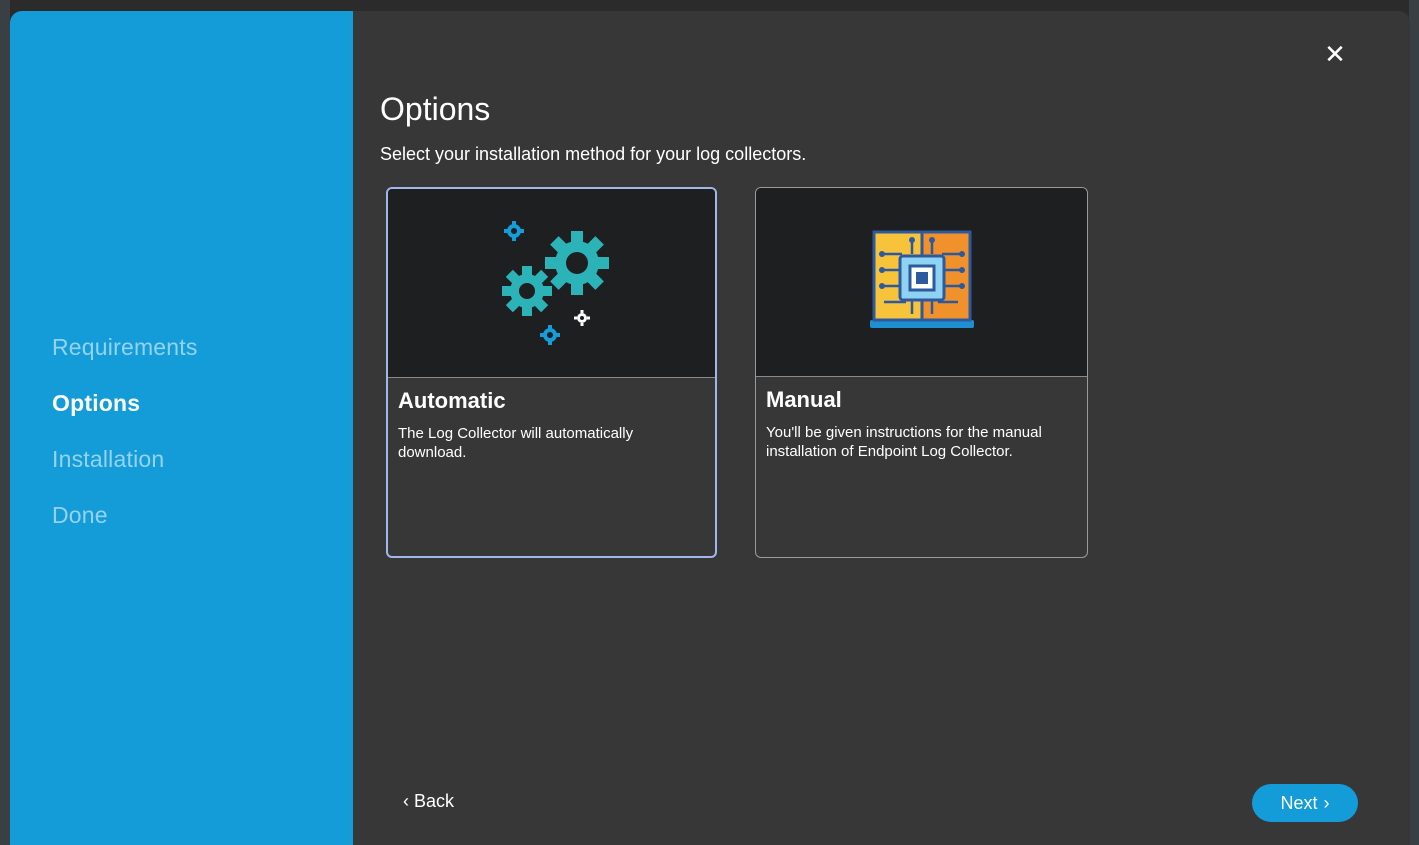 The height and width of the screenshot is (845, 1419). I want to click on backdrop-left, so click(5, 422).